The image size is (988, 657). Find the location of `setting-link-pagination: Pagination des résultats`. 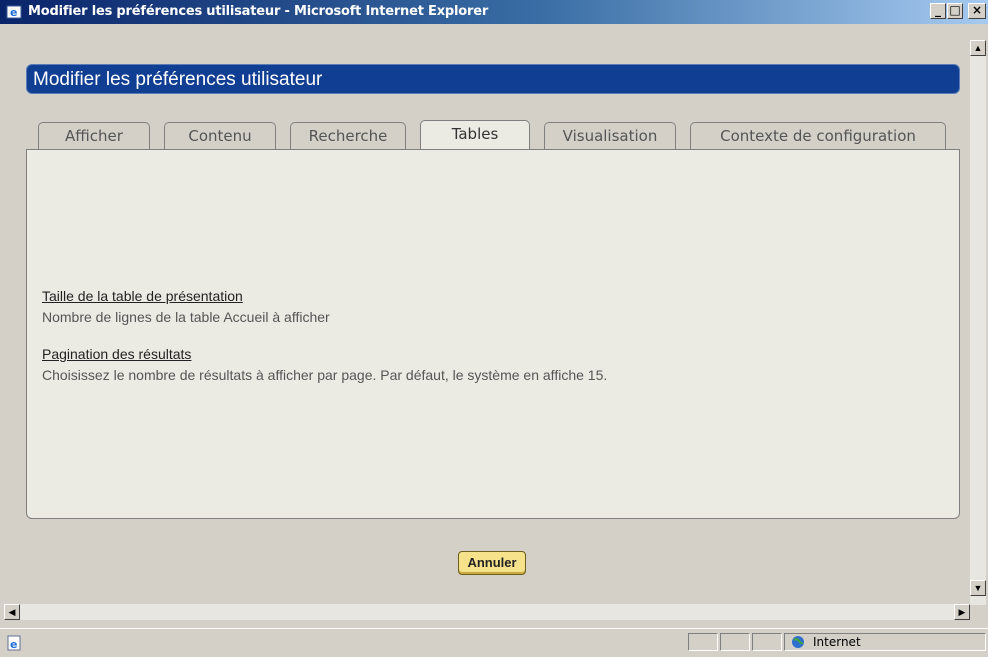

setting-link-pagination: Pagination des résultats is located at coordinates (116, 354).